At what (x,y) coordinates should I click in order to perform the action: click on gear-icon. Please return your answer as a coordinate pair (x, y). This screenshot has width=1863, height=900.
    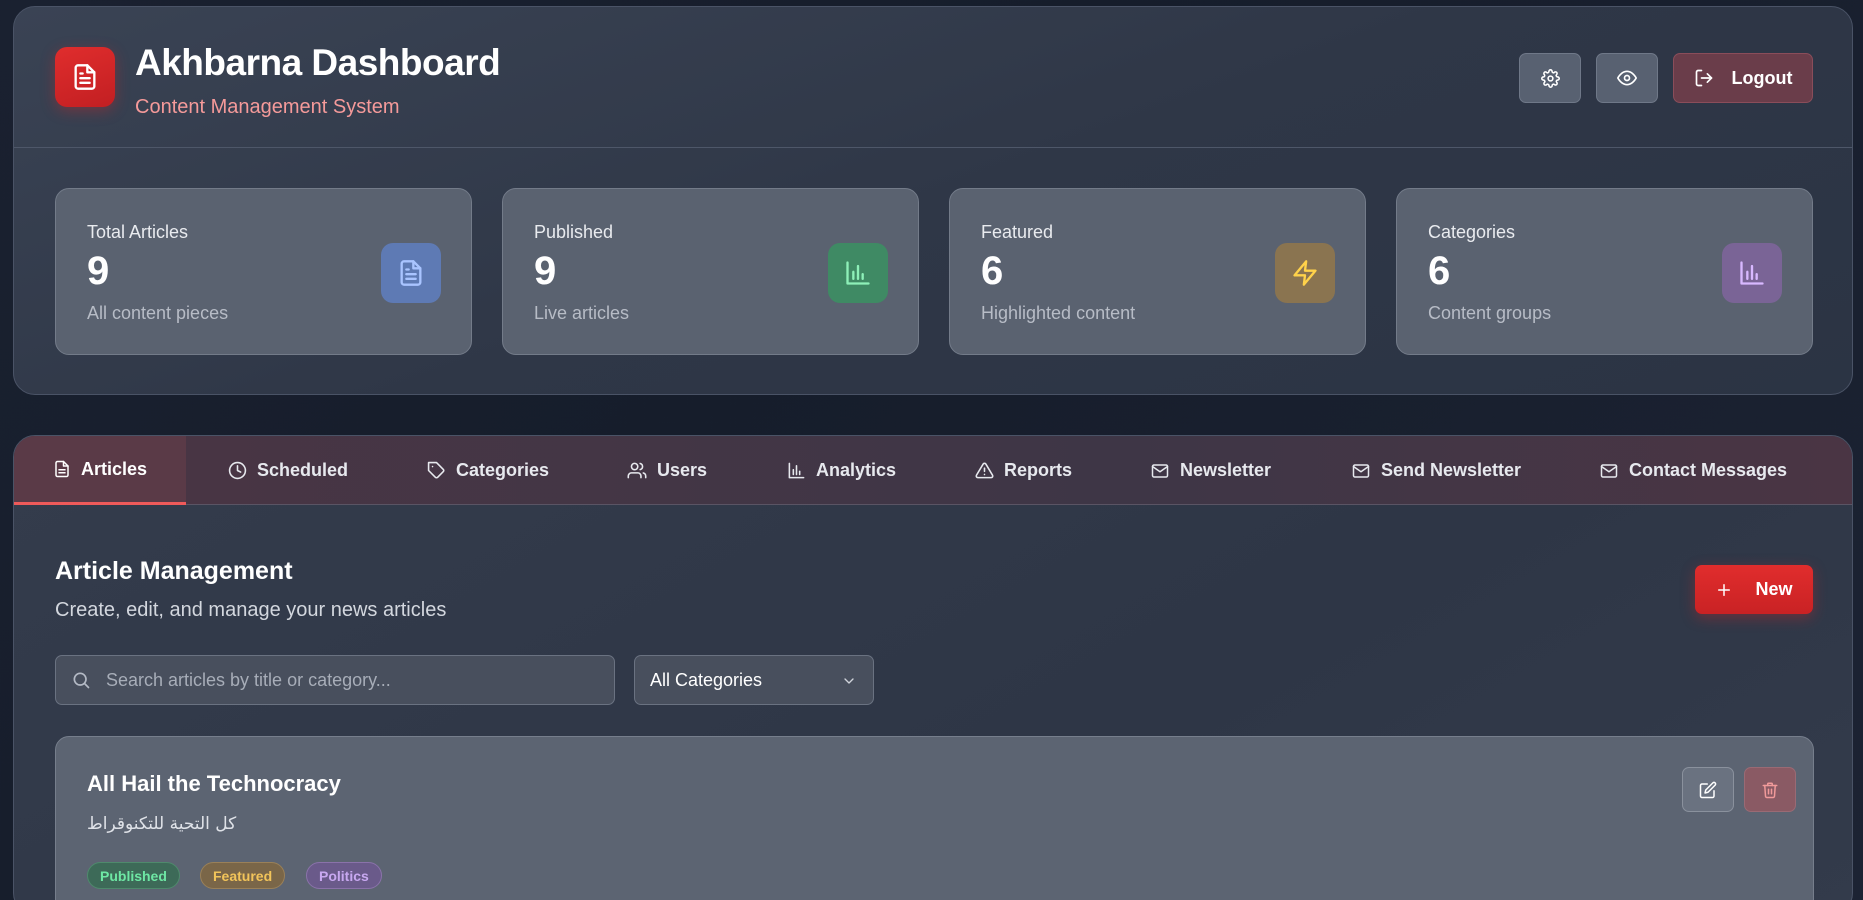
    Looking at the image, I should click on (1550, 78).